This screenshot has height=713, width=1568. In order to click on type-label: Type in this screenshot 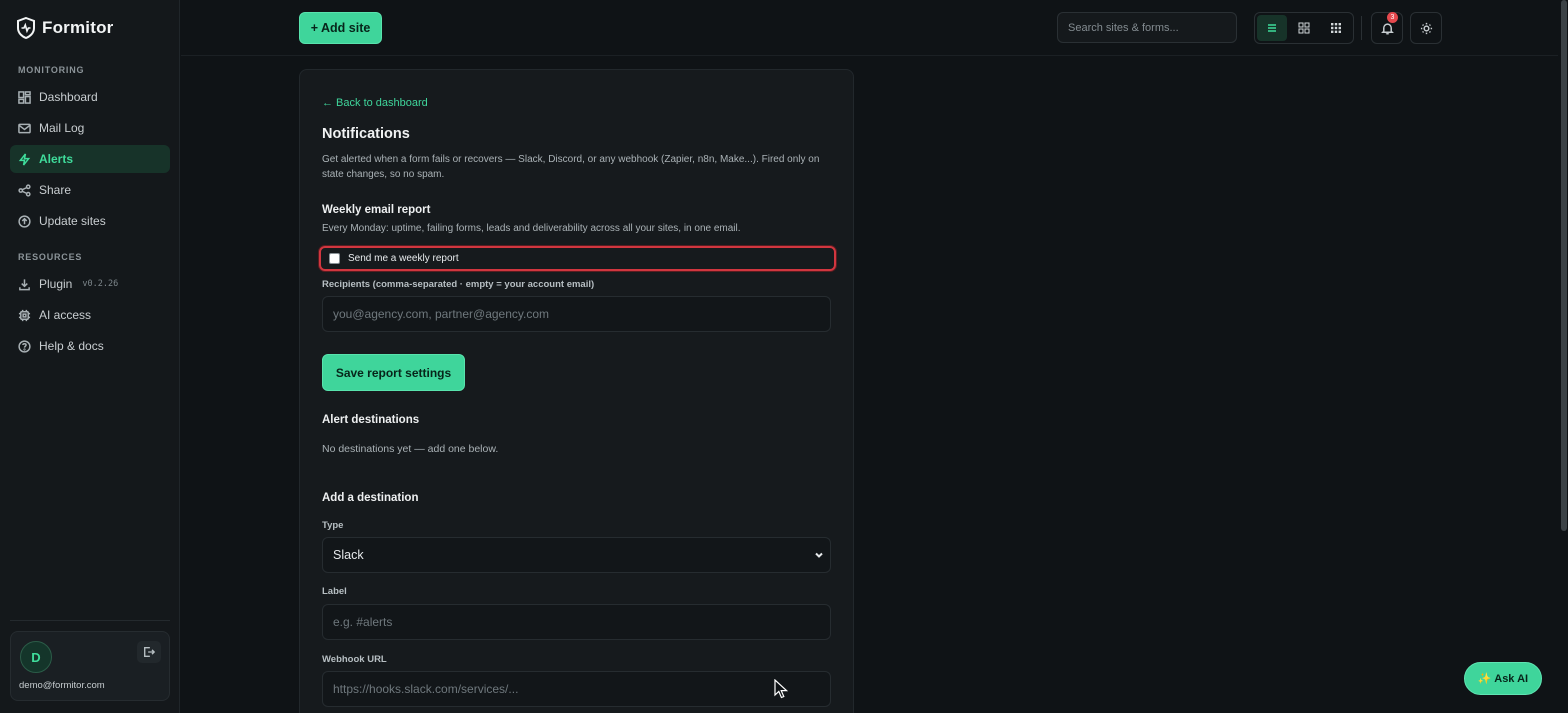, I will do `click(333, 525)`.